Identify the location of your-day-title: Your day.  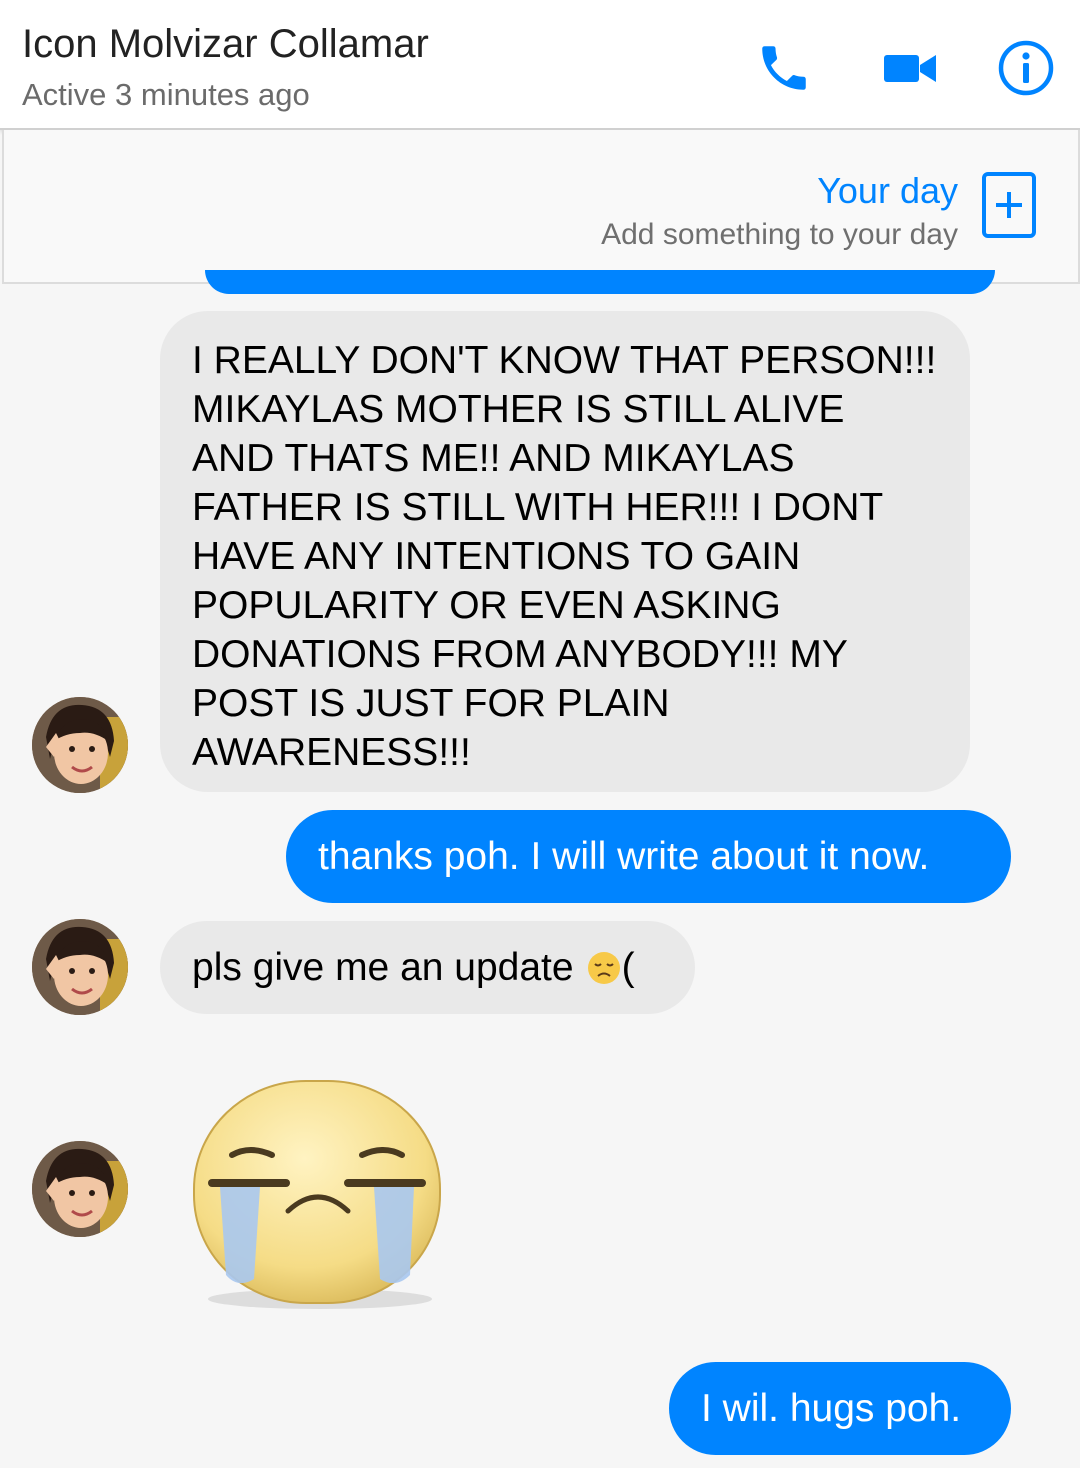
(887, 191).